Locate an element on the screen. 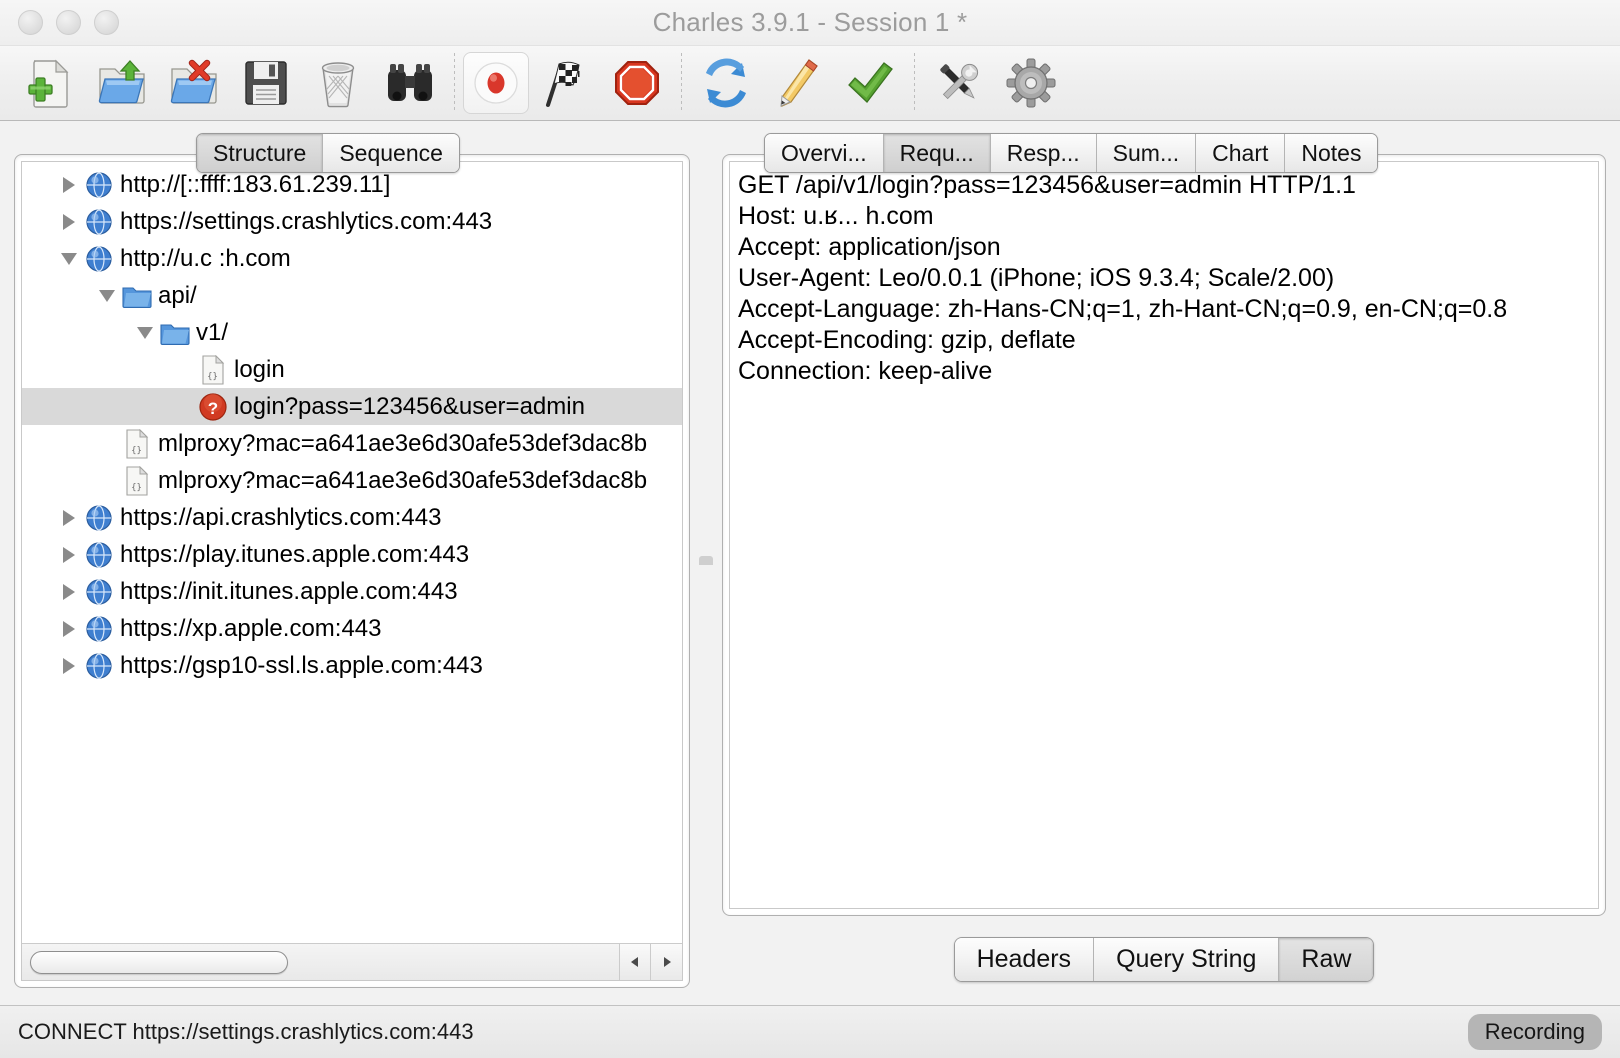  clear-session-icon is located at coordinates (338, 83).